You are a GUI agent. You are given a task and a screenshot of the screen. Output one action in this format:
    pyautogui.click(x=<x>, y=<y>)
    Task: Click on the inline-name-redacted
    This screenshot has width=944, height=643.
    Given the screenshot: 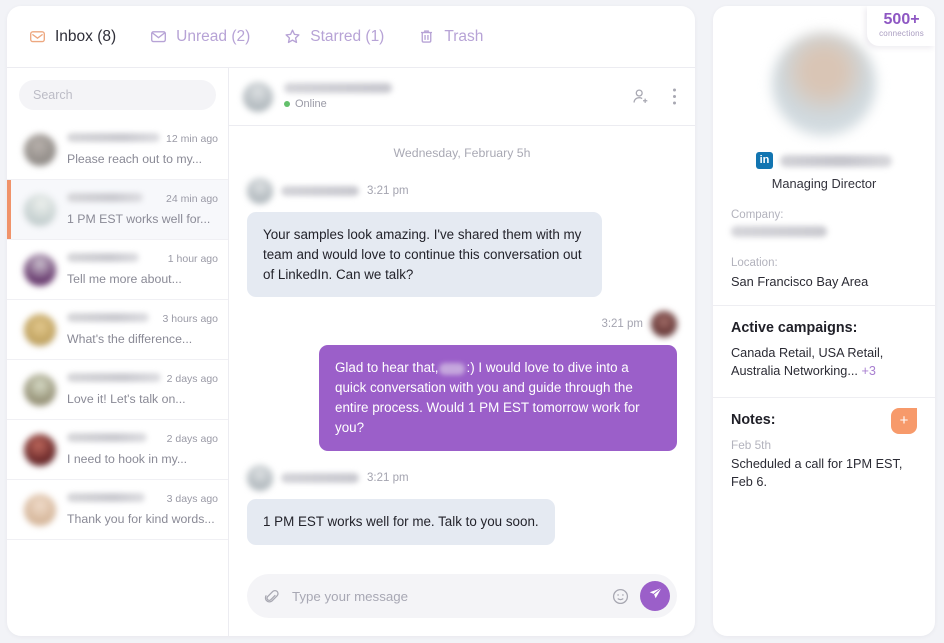 What is the action you would take?
    pyautogui.click(x=452, y=368)
    